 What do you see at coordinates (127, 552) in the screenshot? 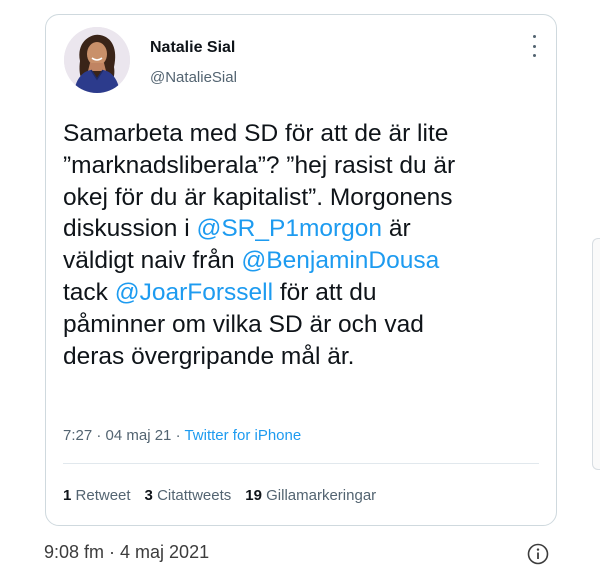
I see `post-timestamp: 9:08 fm · 4 maj 2021` at bounding box center [127, 552].